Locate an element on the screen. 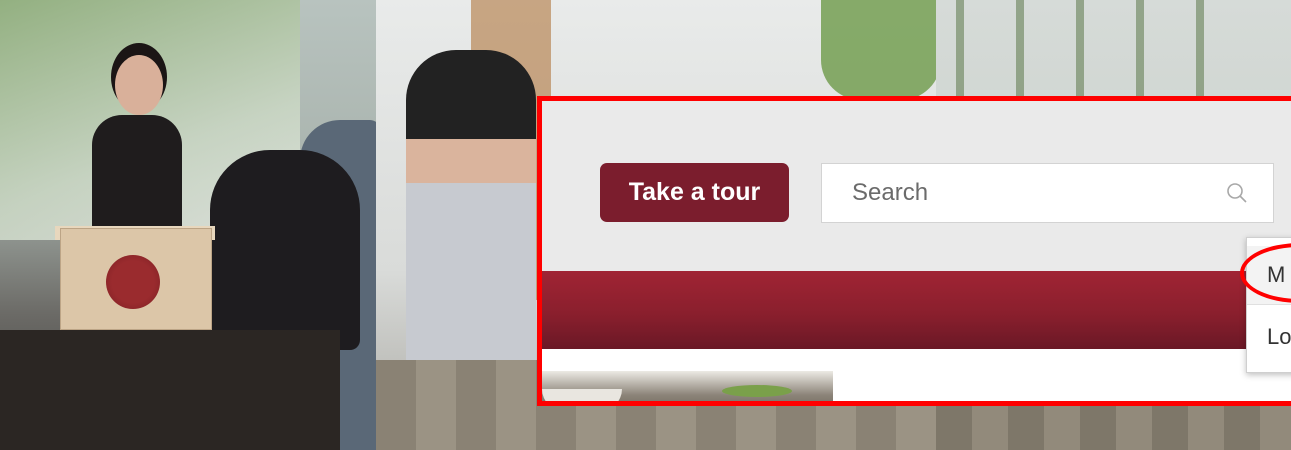 This screenshot has width=1291, height=450. dropdown-item-my-account: M is located at coordinates (1269, 275).